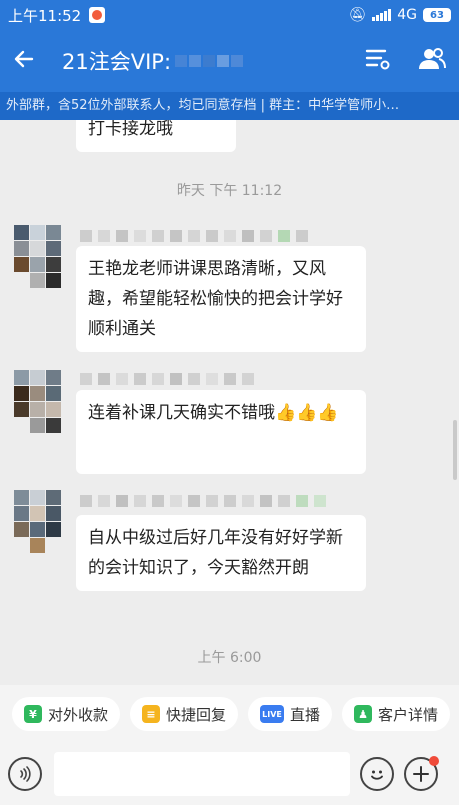 The image size is (459, 805). What do you see at coordinates (153, 61) in the screenshot?
I see `chat-title: 21注会VIP:` at bounding box center [153, 61].